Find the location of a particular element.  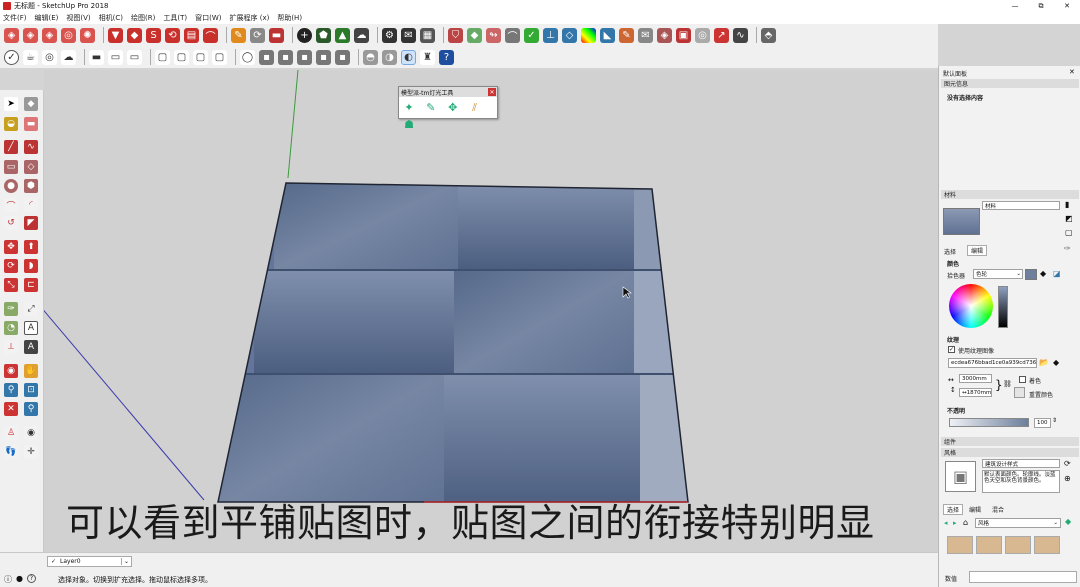

protractor-icon: ◔ is located at coordinates (11, 328).